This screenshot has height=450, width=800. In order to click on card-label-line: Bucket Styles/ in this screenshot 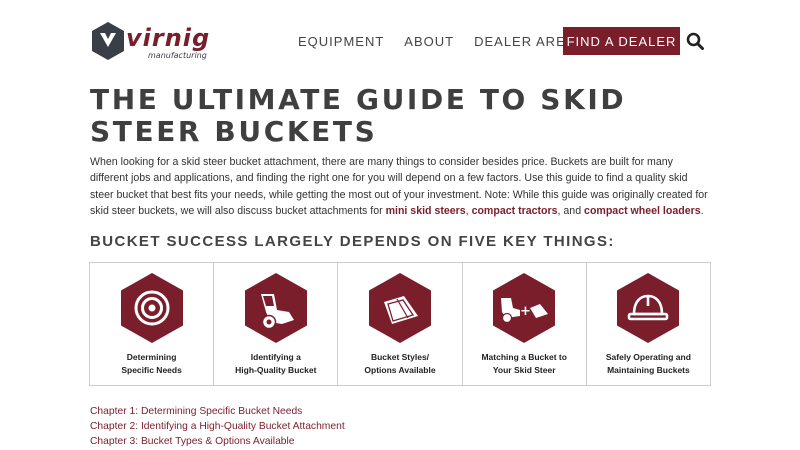, I will do `click(400, 357)`.